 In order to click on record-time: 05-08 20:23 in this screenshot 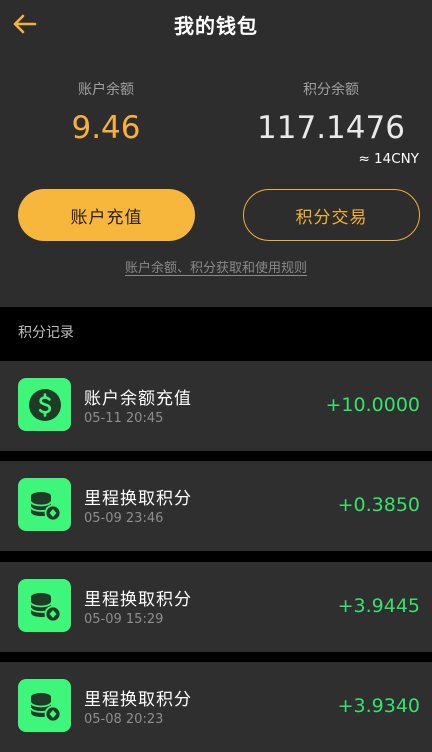, I will do `click(124, 719)`.